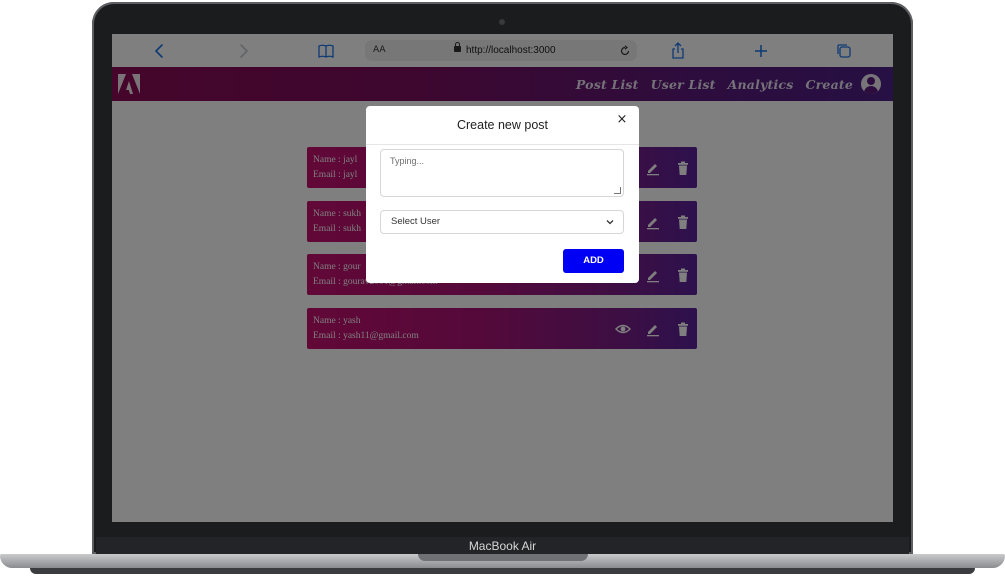  What do you see at coordinates (622, 120) in the screenshot?
I see `close-icon: ×` at bounding box center [622, 120].